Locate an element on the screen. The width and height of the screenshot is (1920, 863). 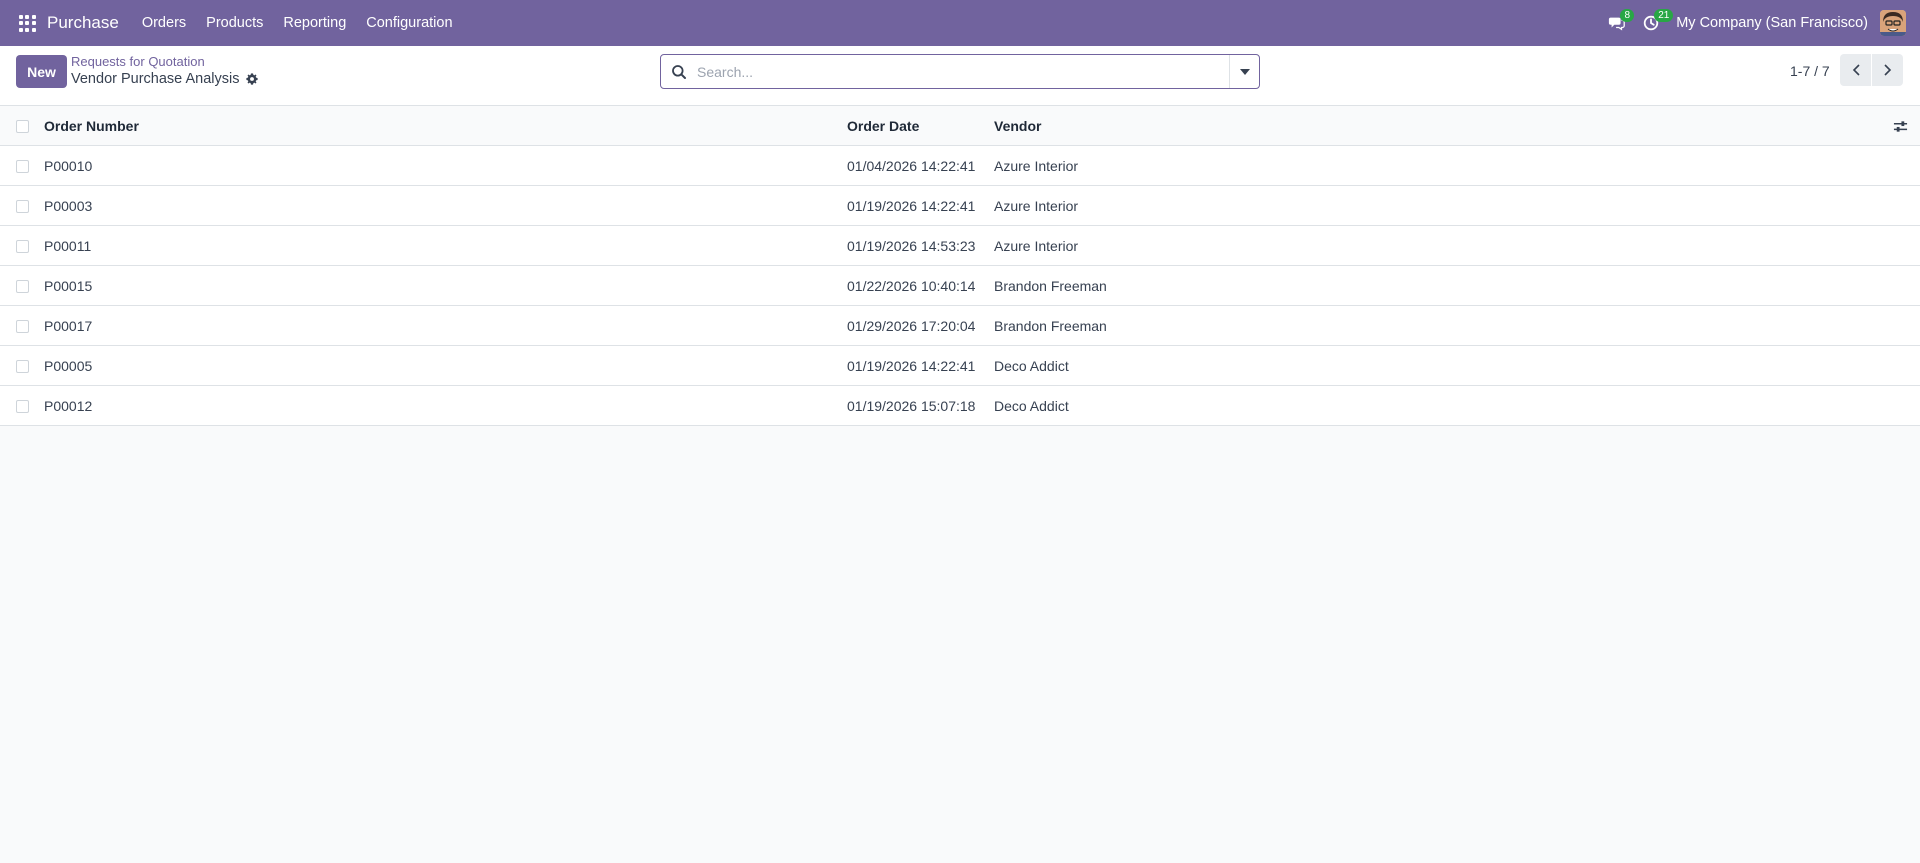
search-icon is located at coordinates (679, 71).